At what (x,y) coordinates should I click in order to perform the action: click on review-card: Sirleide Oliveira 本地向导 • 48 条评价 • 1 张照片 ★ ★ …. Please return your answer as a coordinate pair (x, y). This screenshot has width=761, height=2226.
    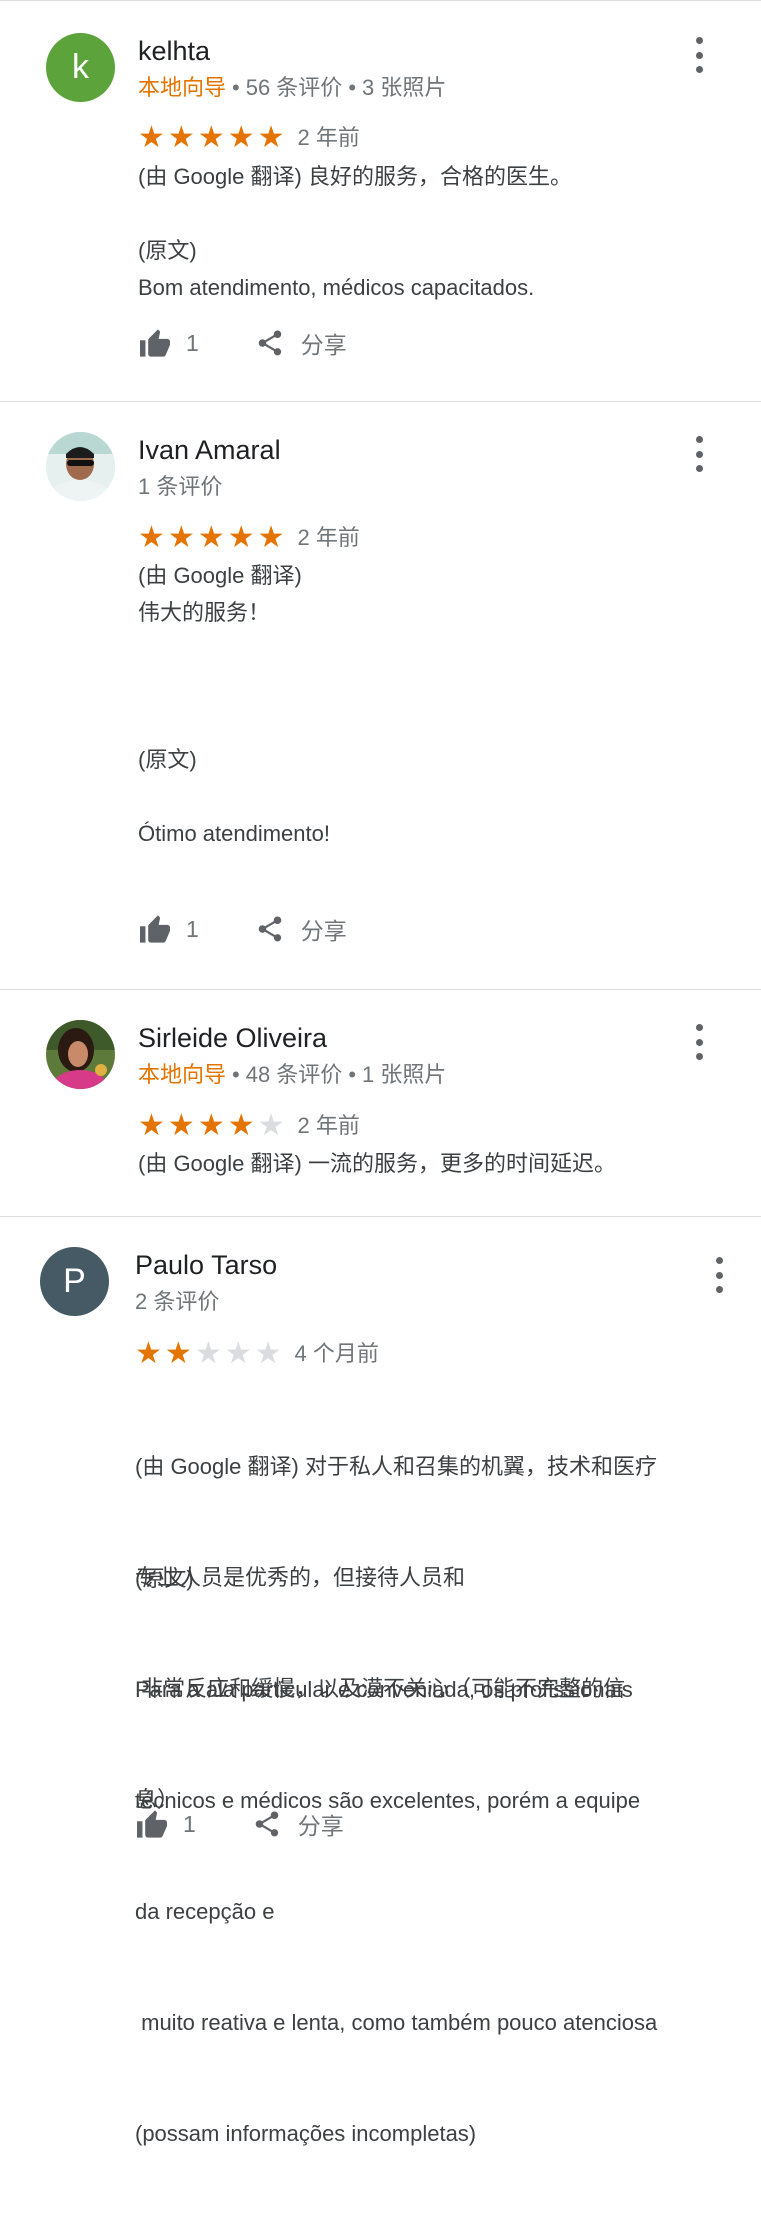
    Looking at the image, I should click on (380, 1102).